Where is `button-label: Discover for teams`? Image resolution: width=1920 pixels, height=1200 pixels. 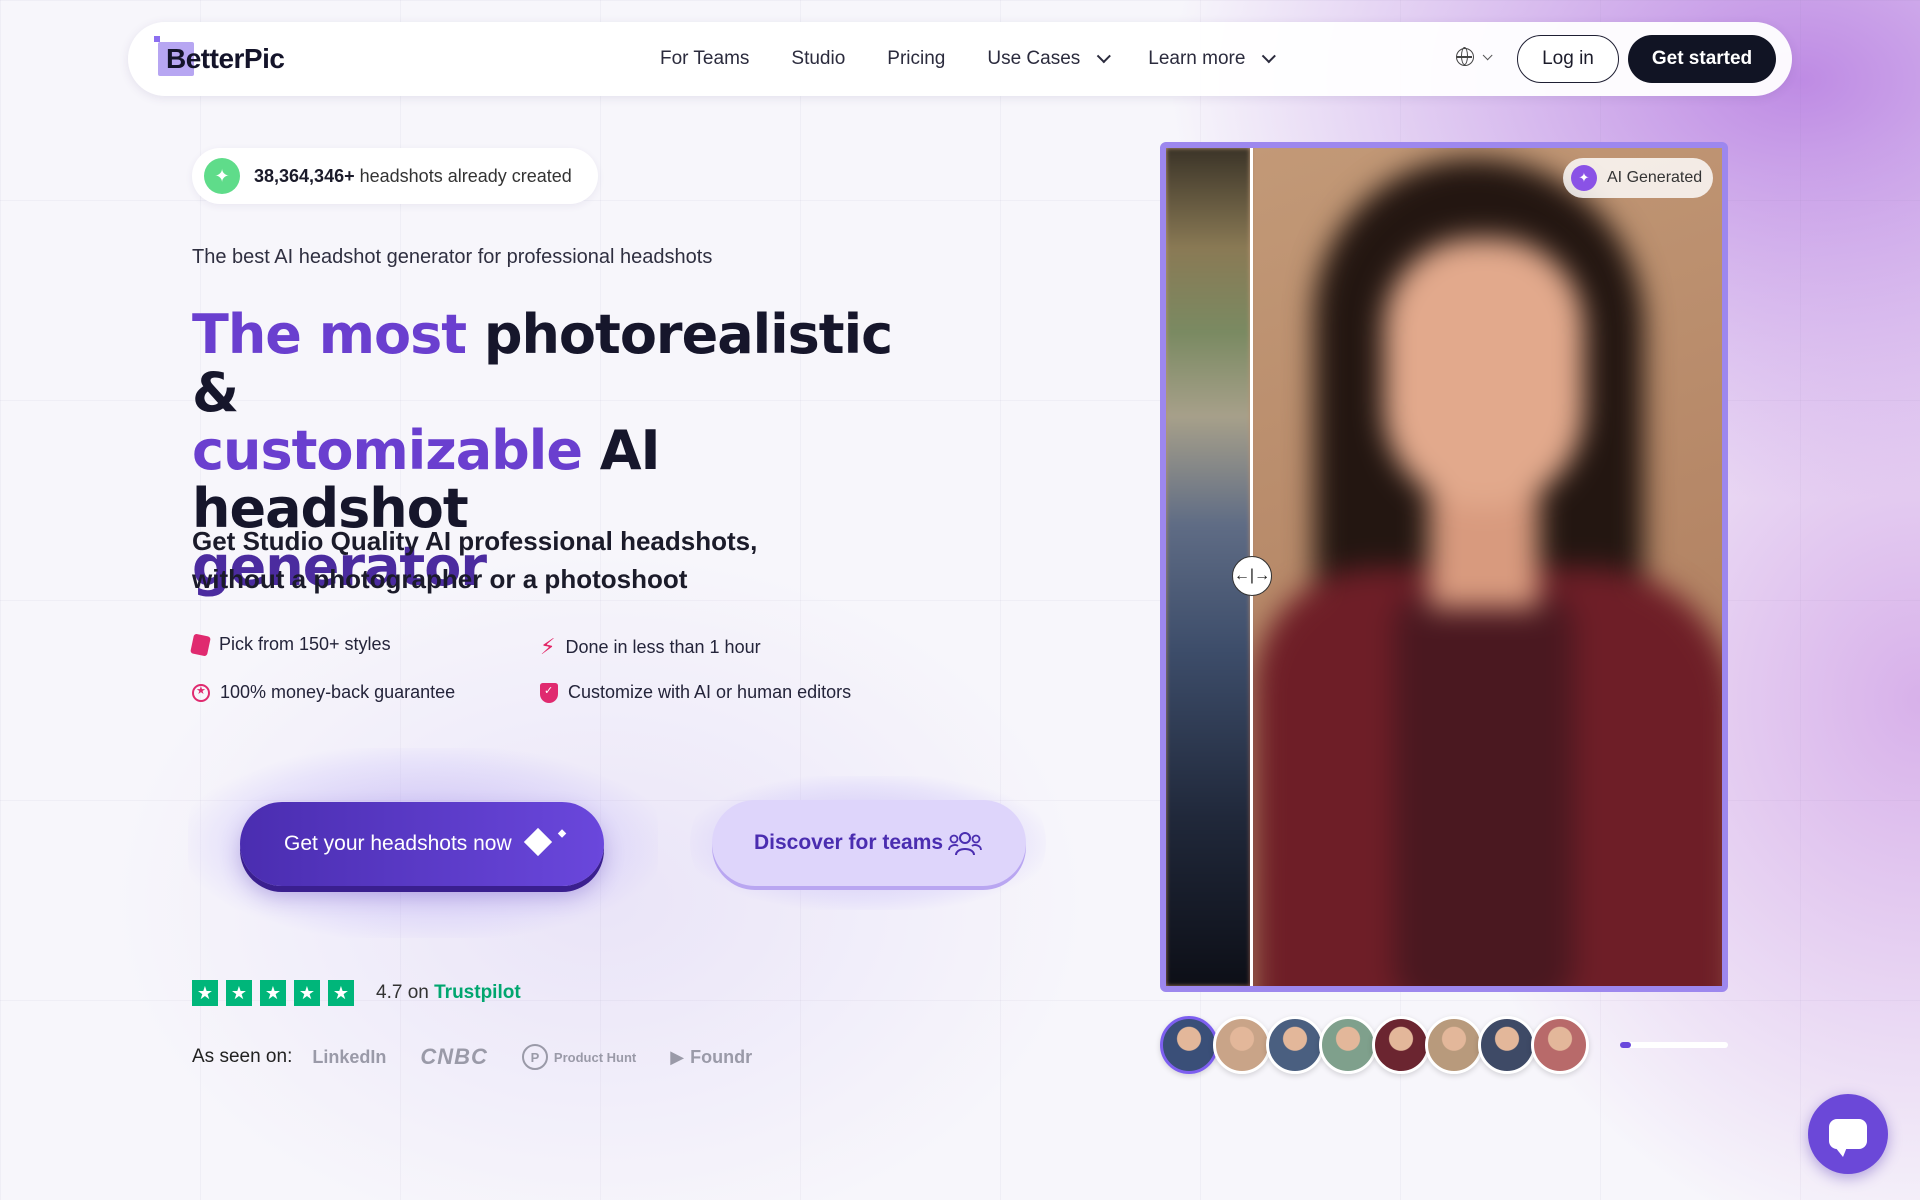
button-label: Discover for teams is located at coordinates (849, 842).